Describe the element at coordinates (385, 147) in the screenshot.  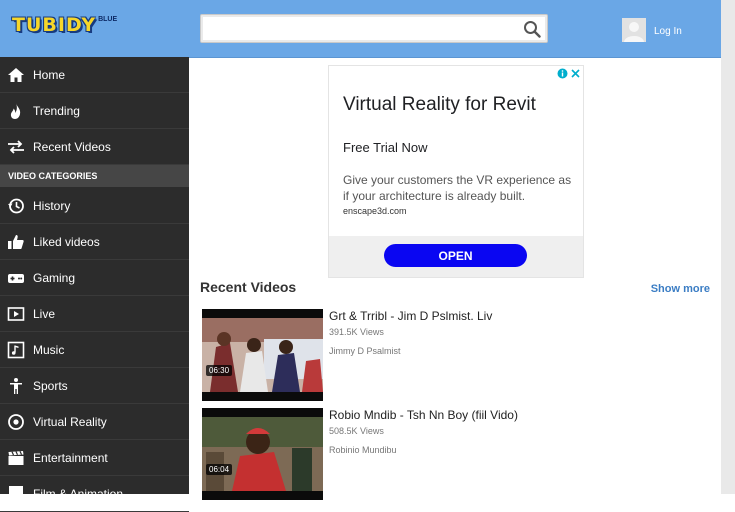
I see `ad-subtitle: Free Trial Now` at that location.